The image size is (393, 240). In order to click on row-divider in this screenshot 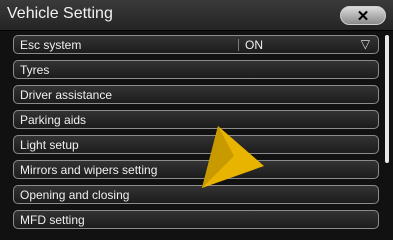, I will do `click(238, 45)`.